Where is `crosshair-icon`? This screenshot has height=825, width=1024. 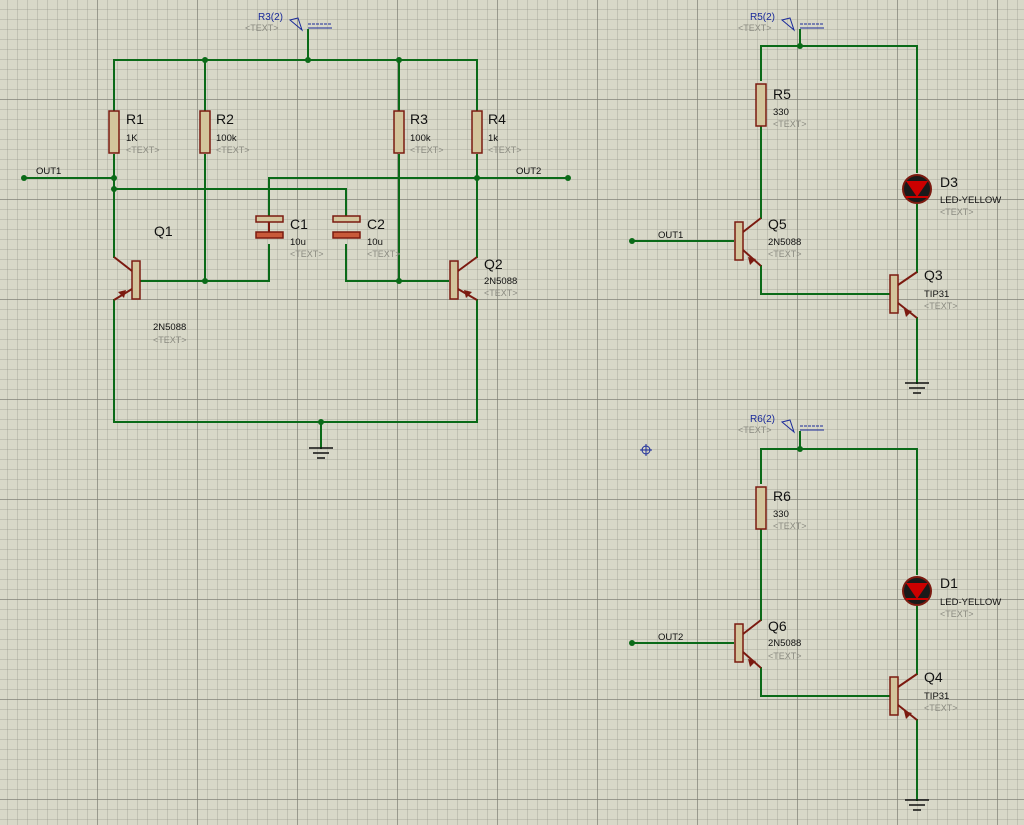
crosshair-icon is located at coordinates (646, 450).